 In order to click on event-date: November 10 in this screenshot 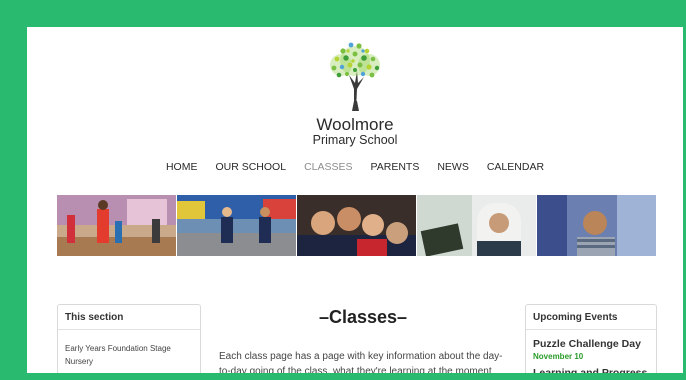, I will do `click(558, 356)`.